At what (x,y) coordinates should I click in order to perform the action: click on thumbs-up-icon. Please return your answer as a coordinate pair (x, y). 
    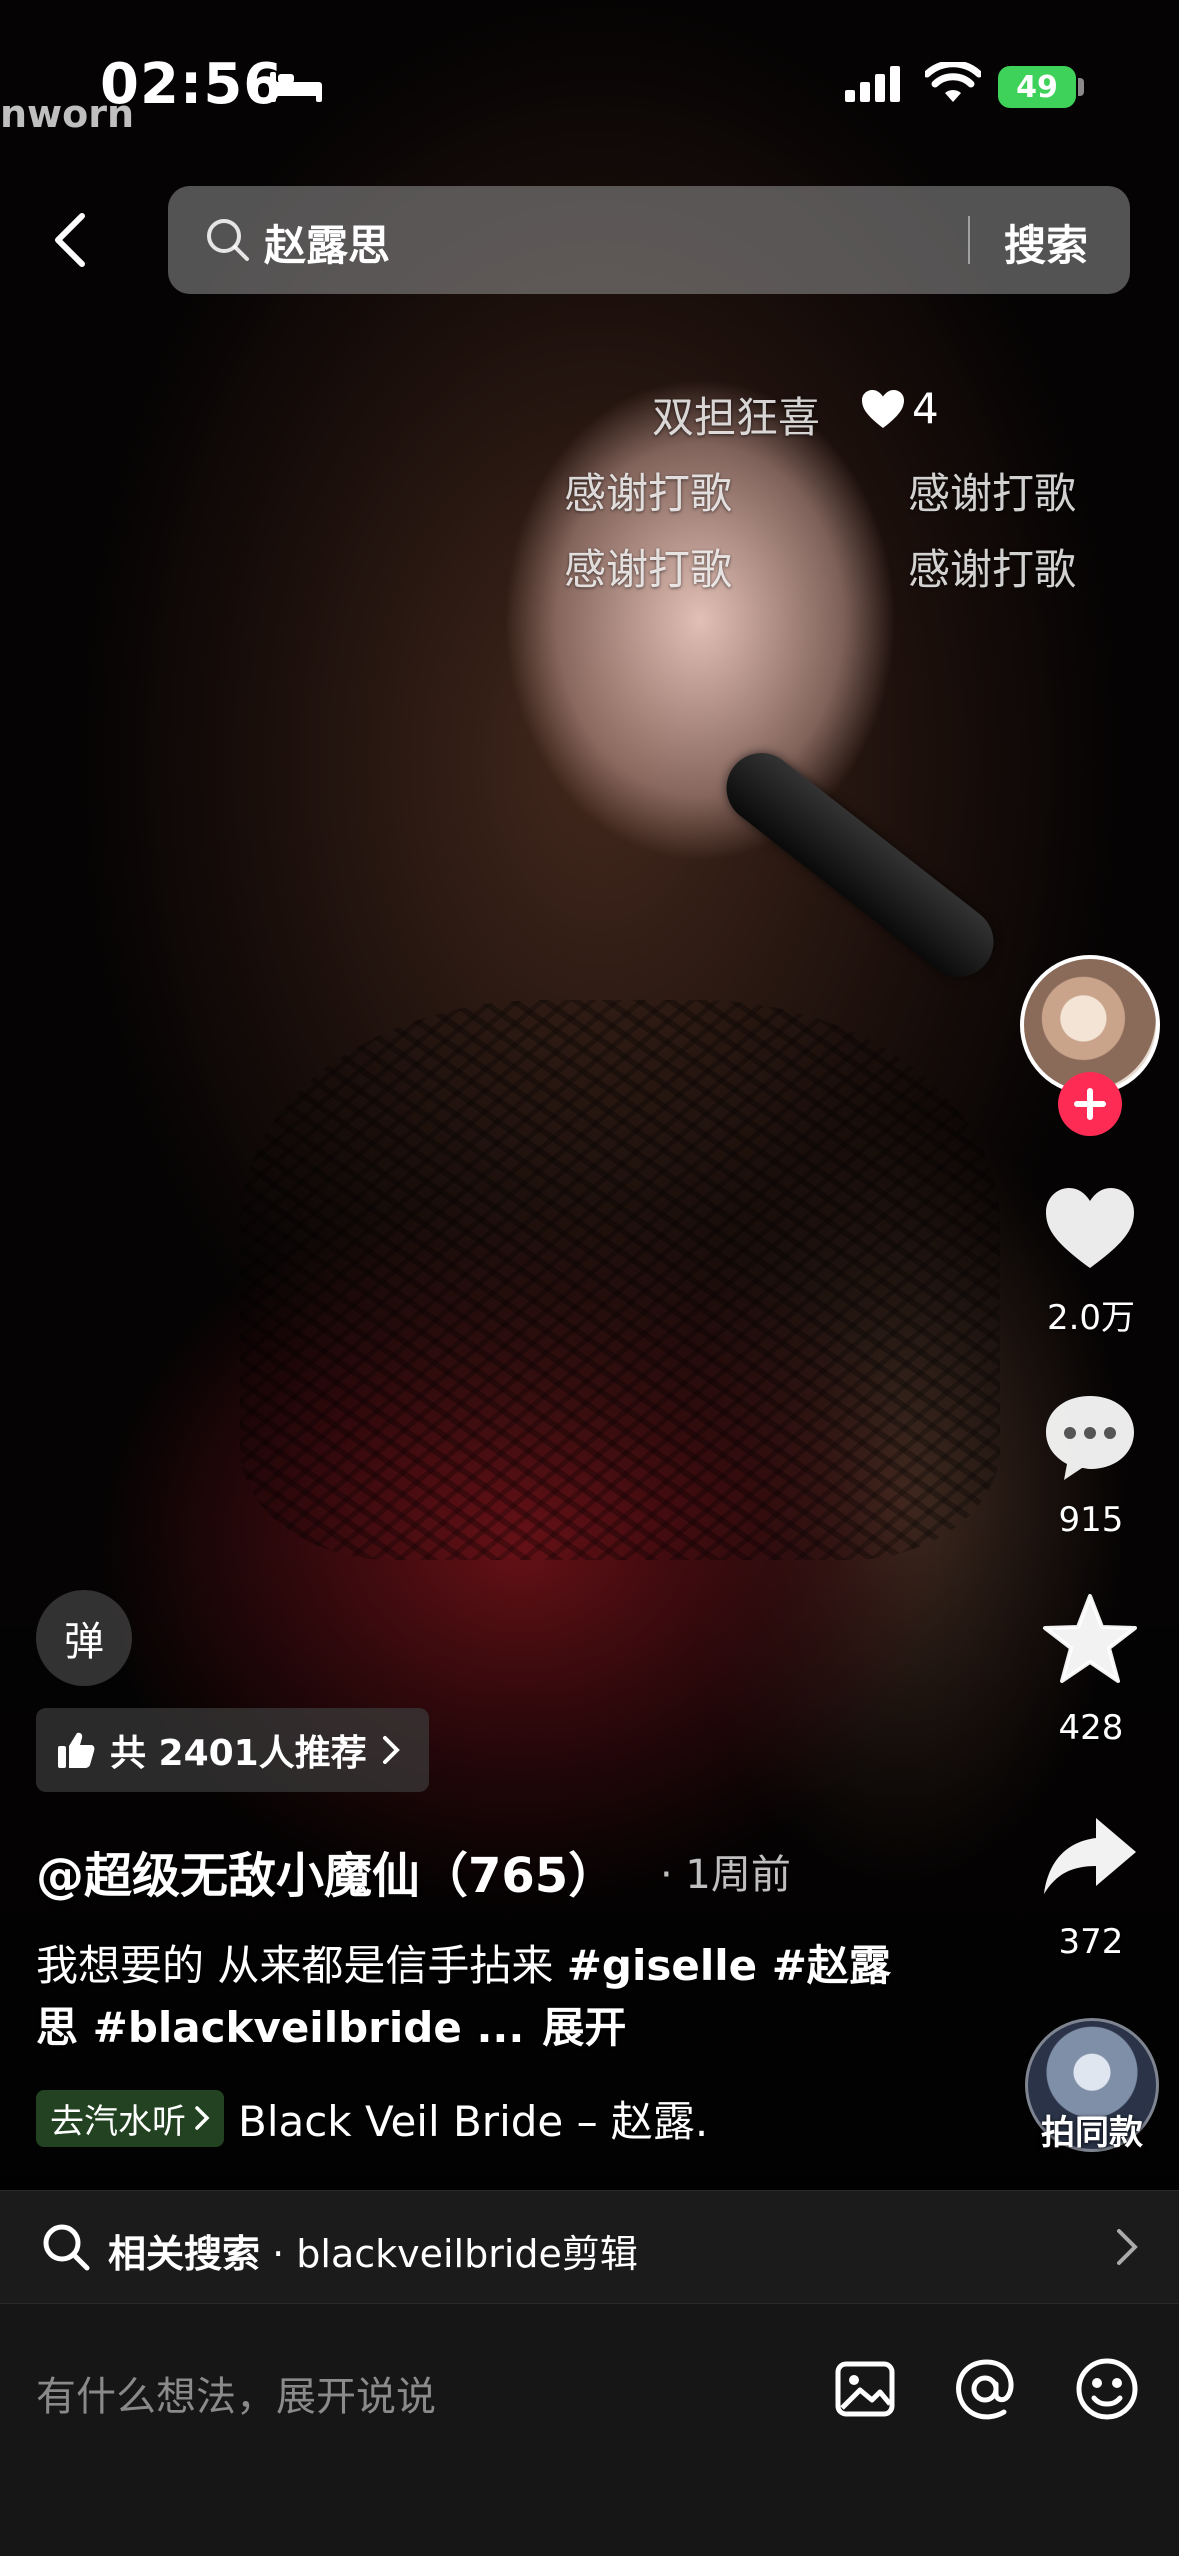
    Looking at the image, I should click on (76, 1750).